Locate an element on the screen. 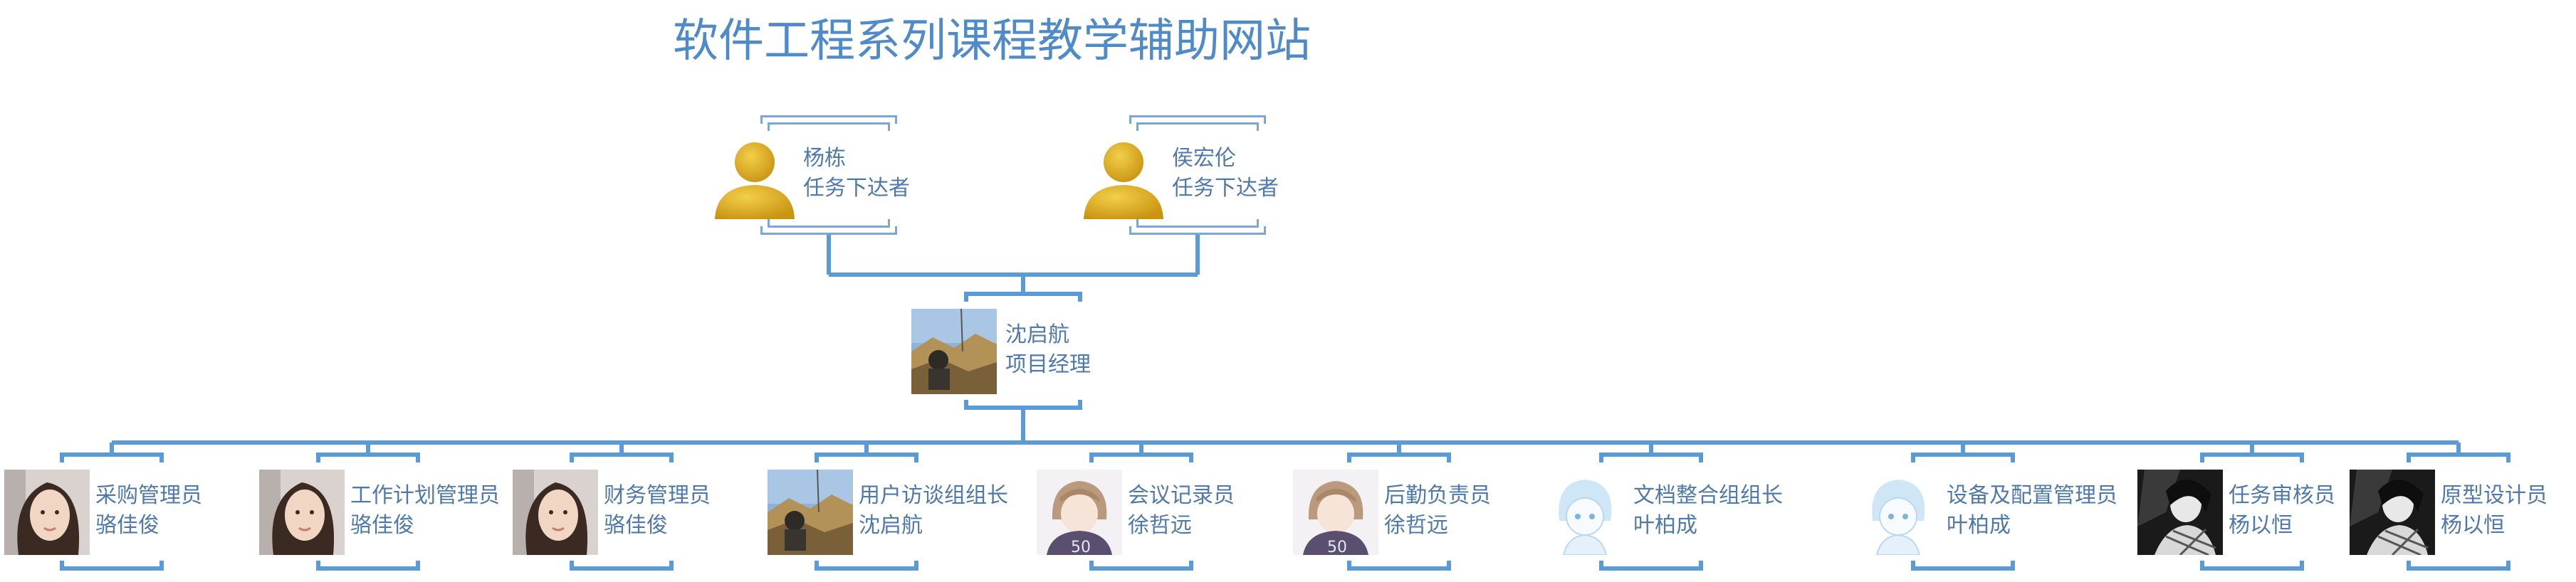 This screenshot has width=2576, height=582. node-labels: 用户访谈组组长 沈启航 is located at coordinates (933, 511).